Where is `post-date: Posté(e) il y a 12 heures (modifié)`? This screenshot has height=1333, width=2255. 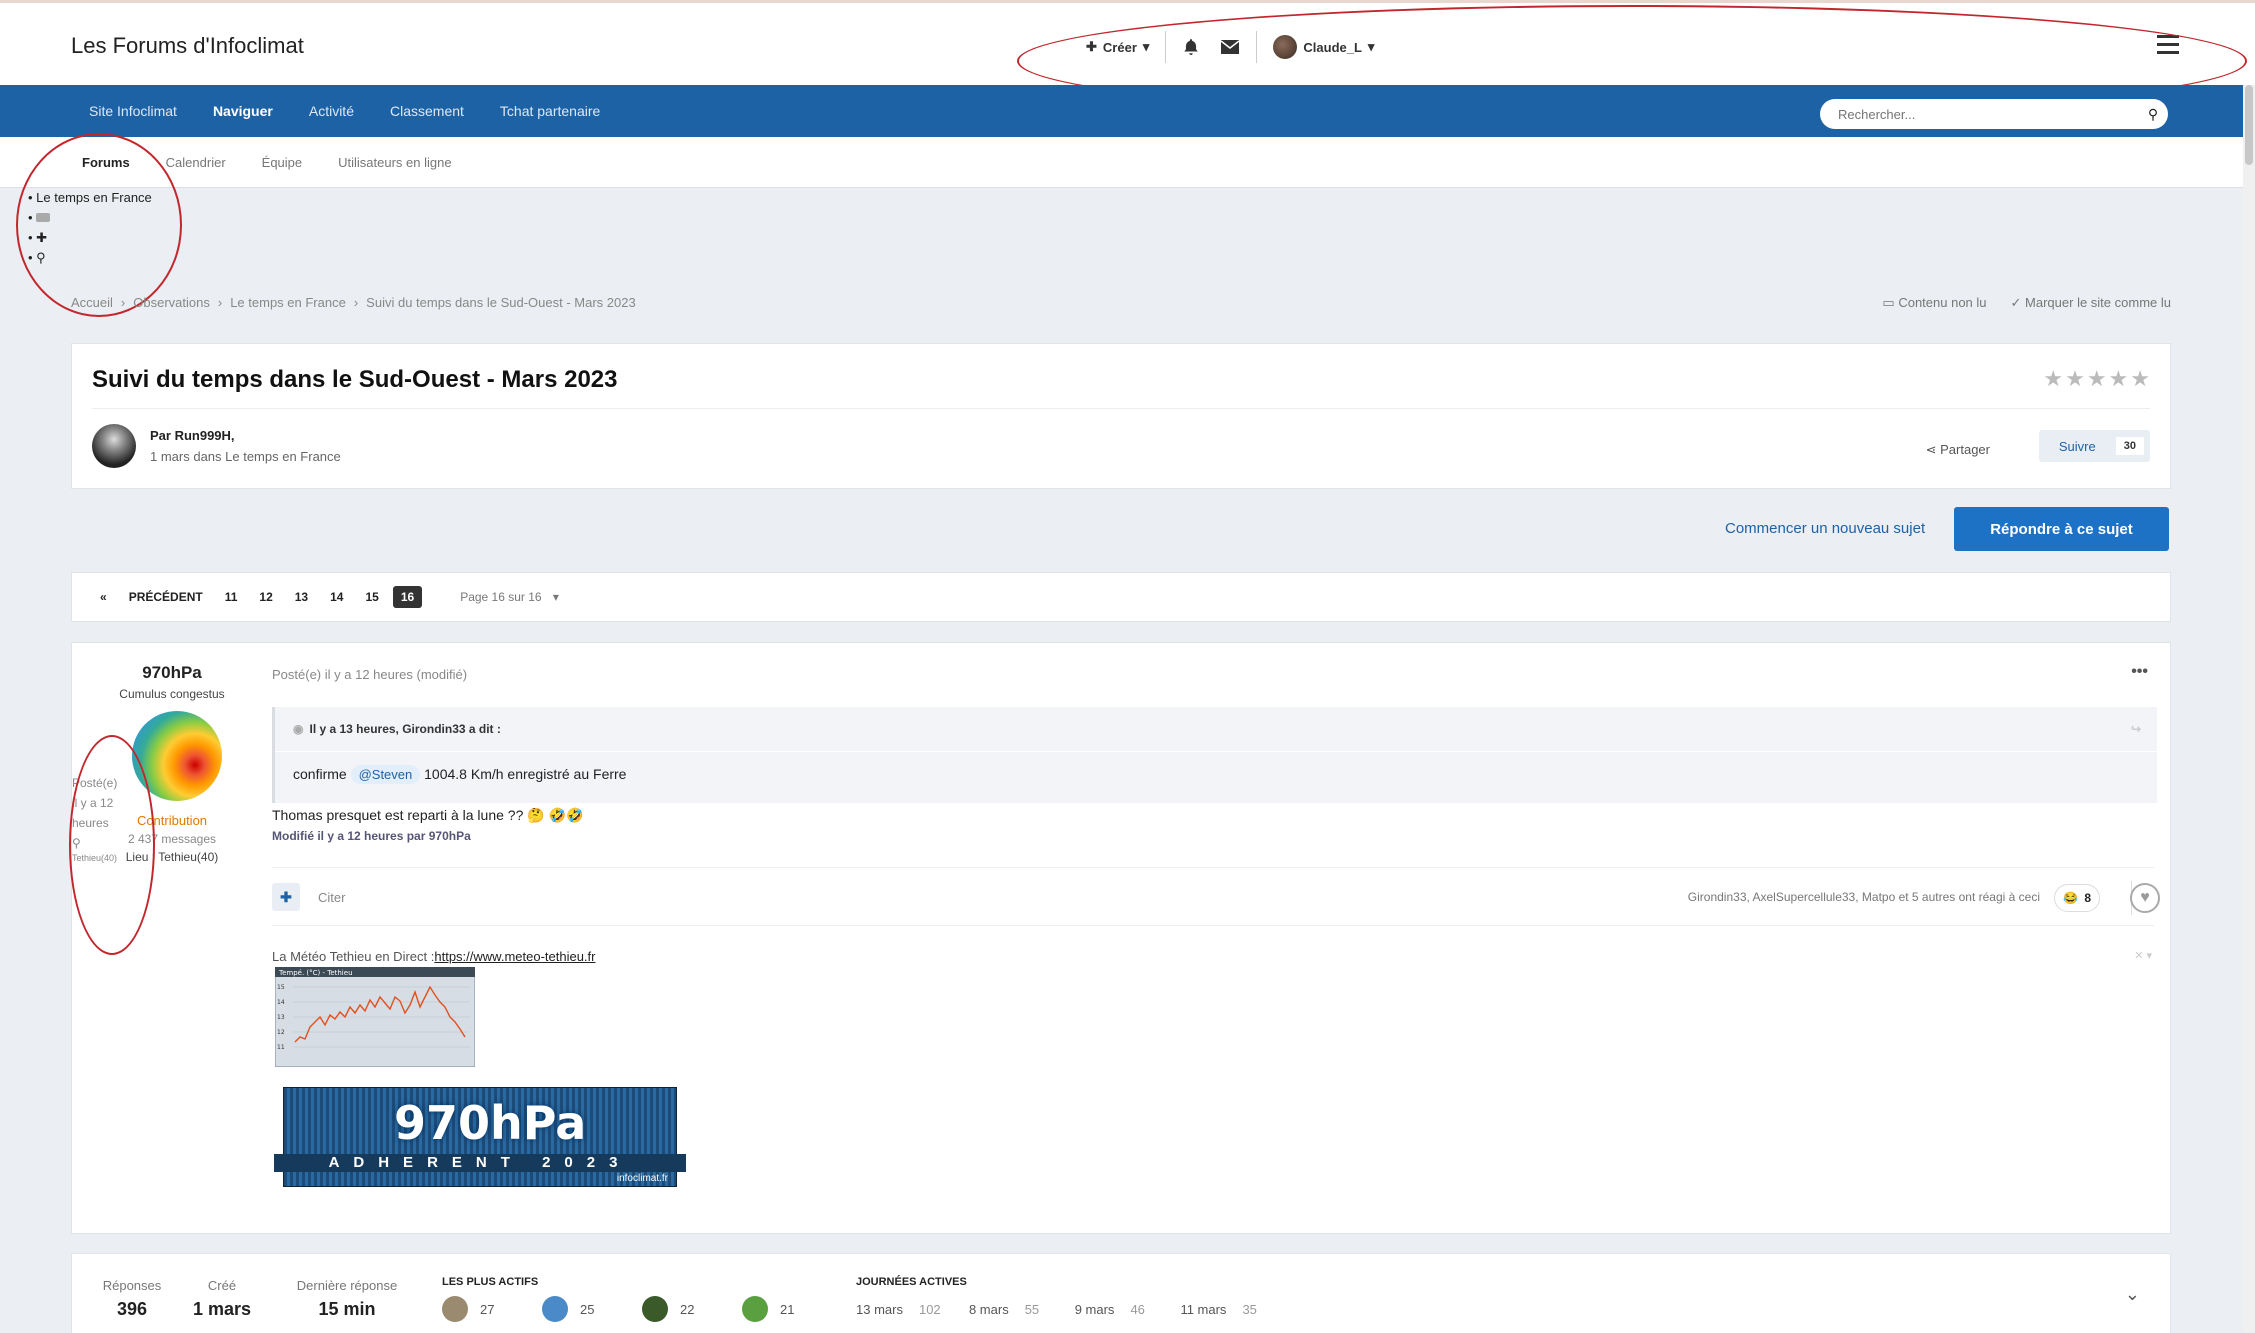
post-date: Posté(e) il y a 12 heures (modifié) is located at coordinates (370, 674).